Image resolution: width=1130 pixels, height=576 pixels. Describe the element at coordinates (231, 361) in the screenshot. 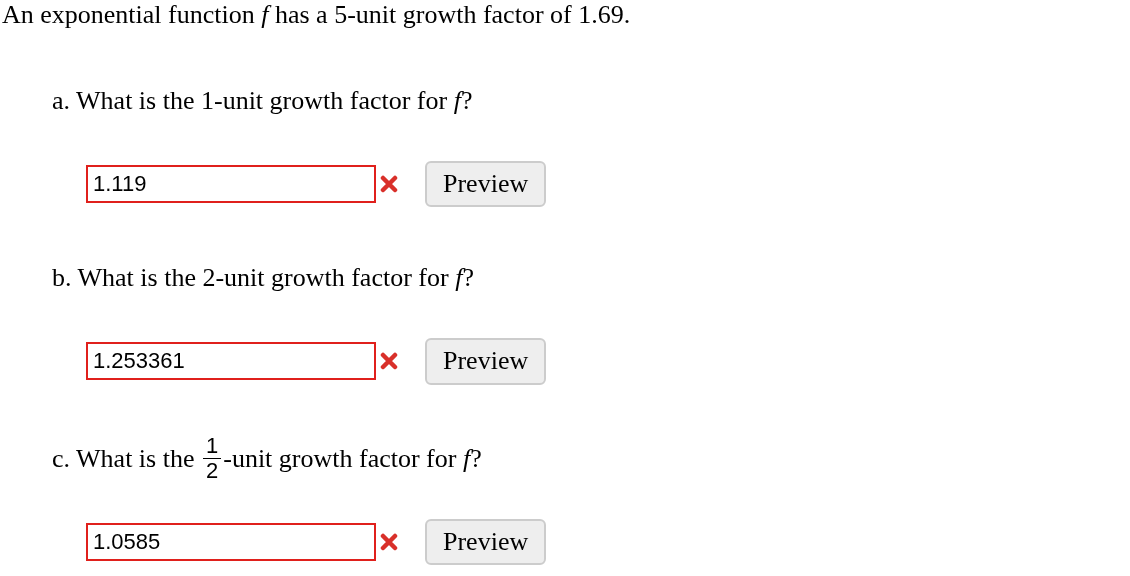

I see `answer-field: 1.253361` at that location.